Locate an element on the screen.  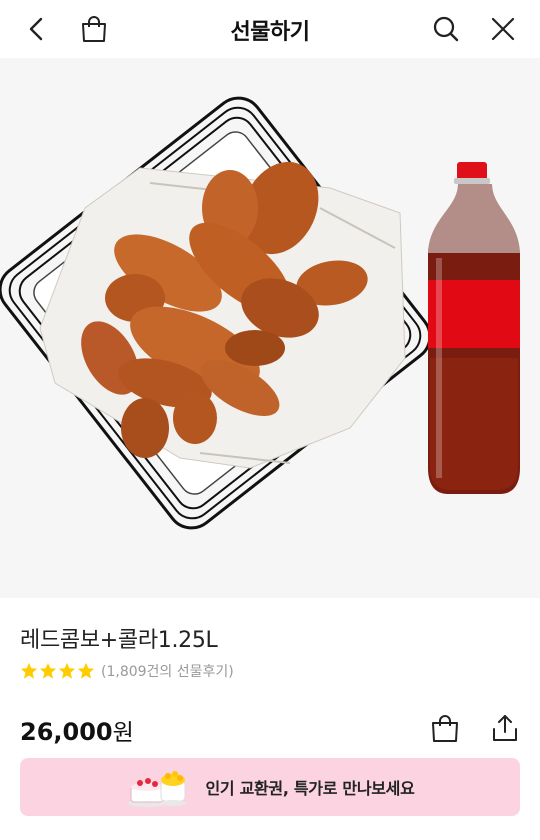
close-icon is located at coordinates (503, 29).